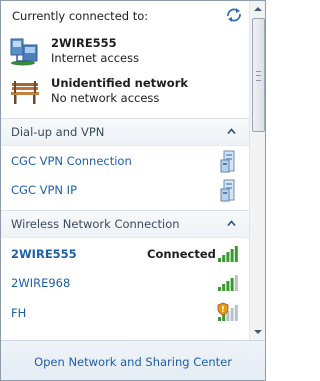  I want to click on vpn-item-cgc-vpn-connection: CGC VPN Connection, so click(125, 161).